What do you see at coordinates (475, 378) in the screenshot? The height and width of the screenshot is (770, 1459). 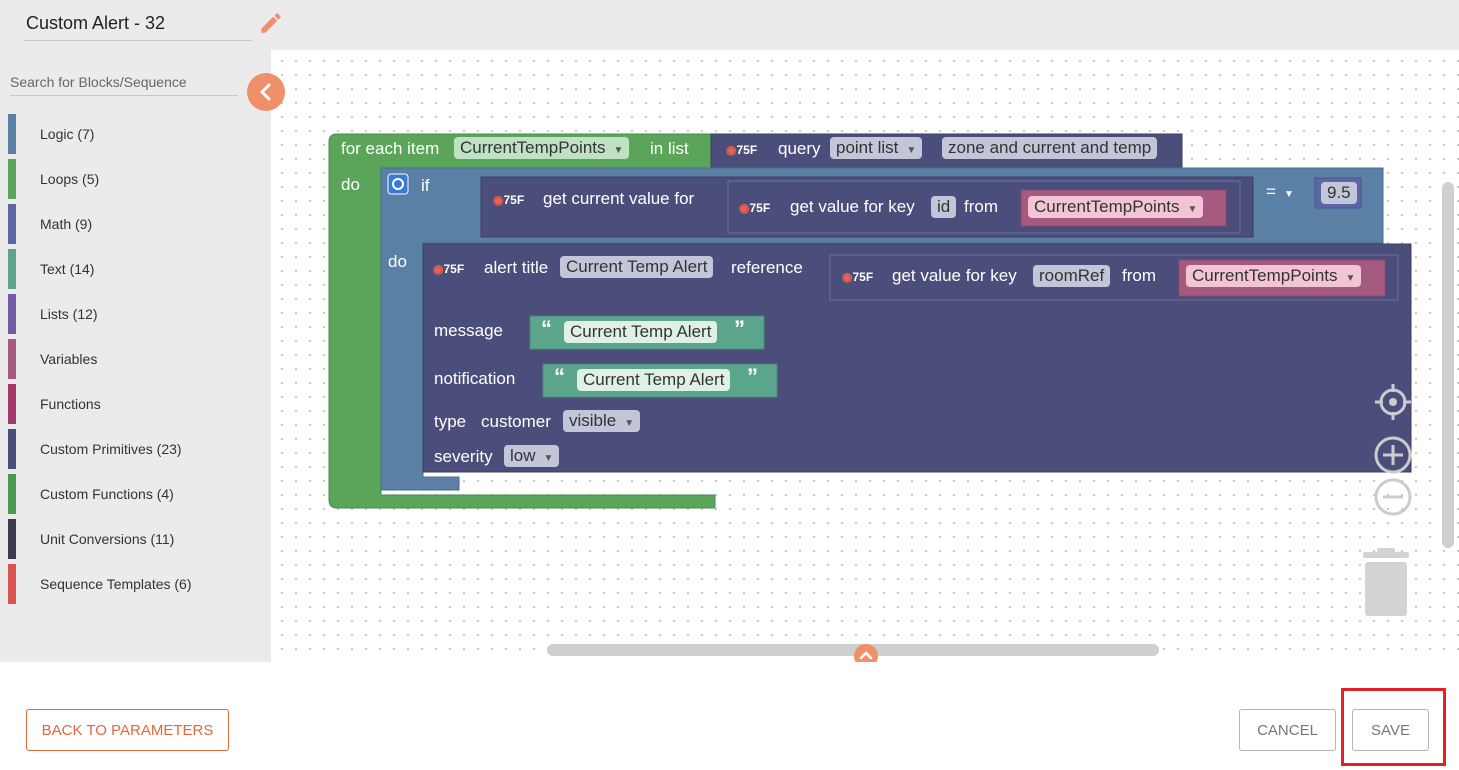 I see `notification-label: notification` at bounding box center [475, 378].